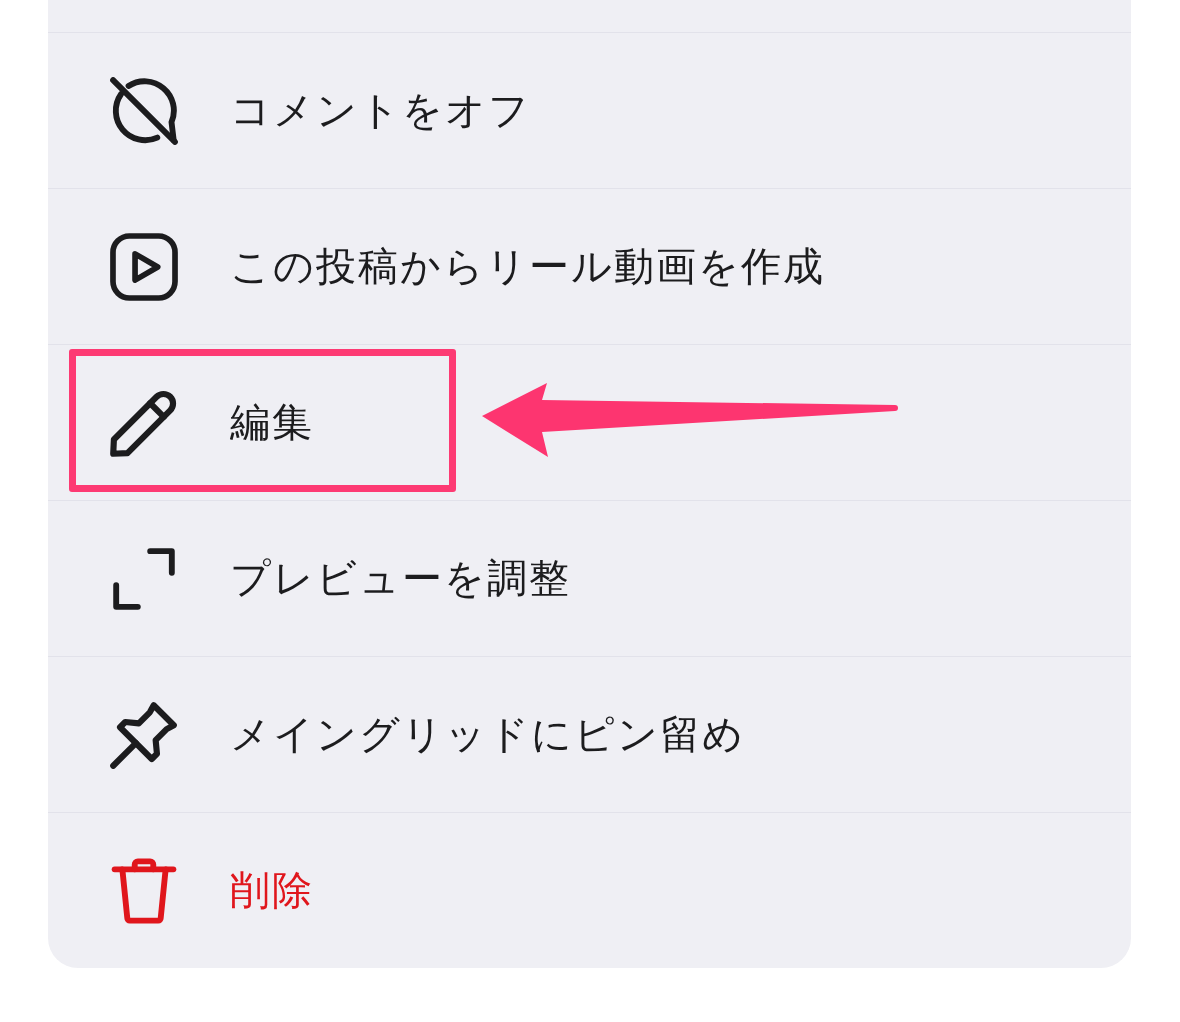 This screenshot has height=1022, width=1180. I want to click on menu-item: 削除, so click(589, 890).